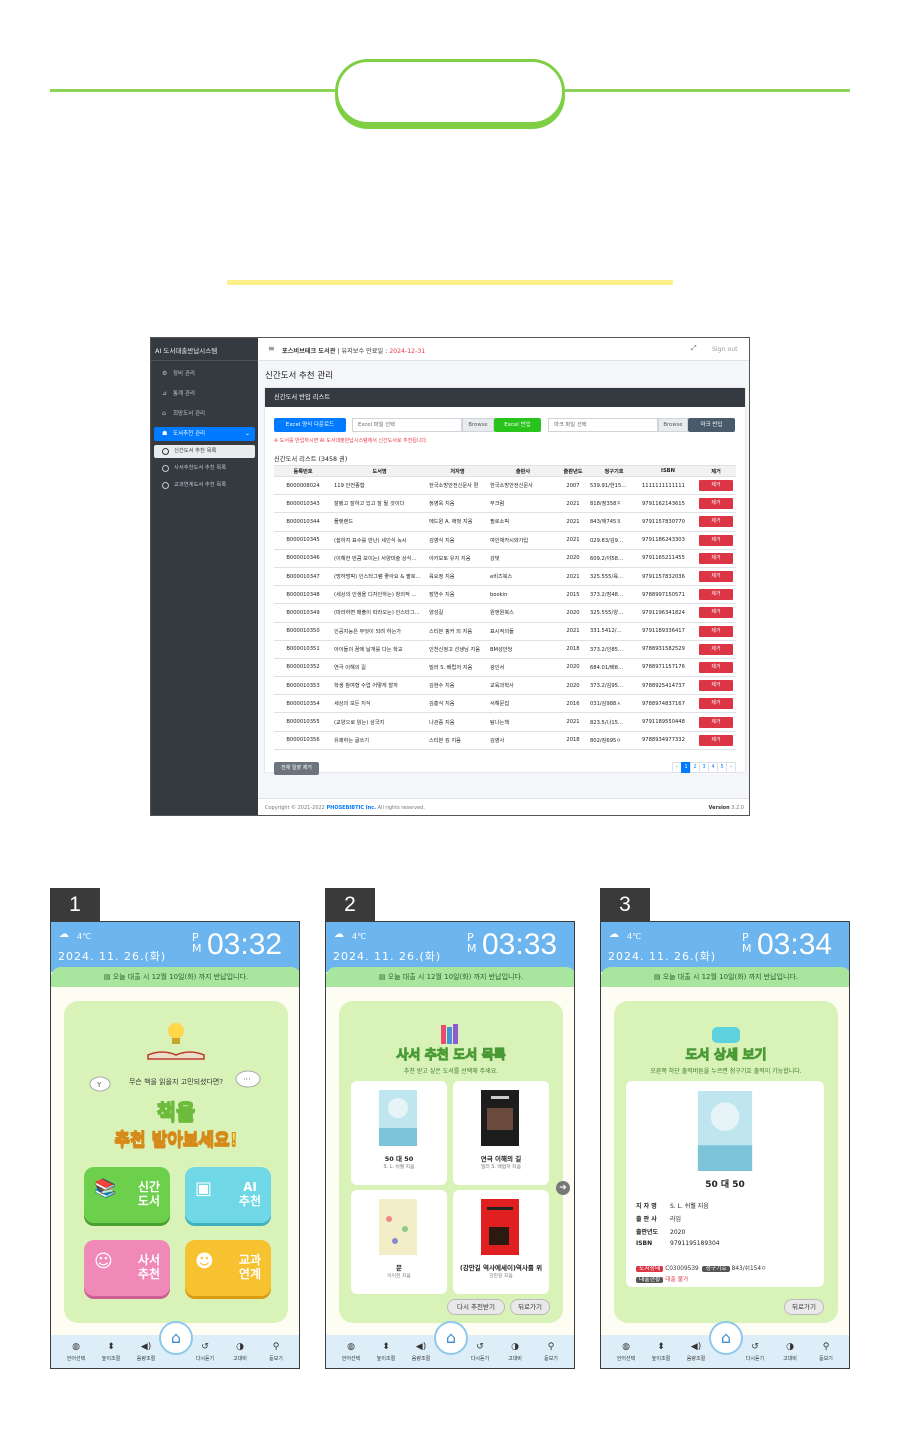 The width and height of the screenshot is (900, 1447). I want to click on book-title: 50 대 50, so click(725, 1185).